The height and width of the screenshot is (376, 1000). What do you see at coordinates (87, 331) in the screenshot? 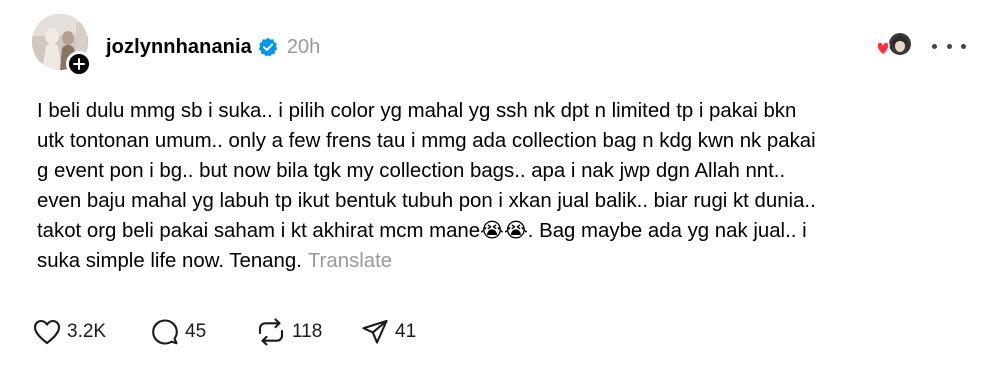
I see `like-count: 3.2K` at bounding box center [87, 331].